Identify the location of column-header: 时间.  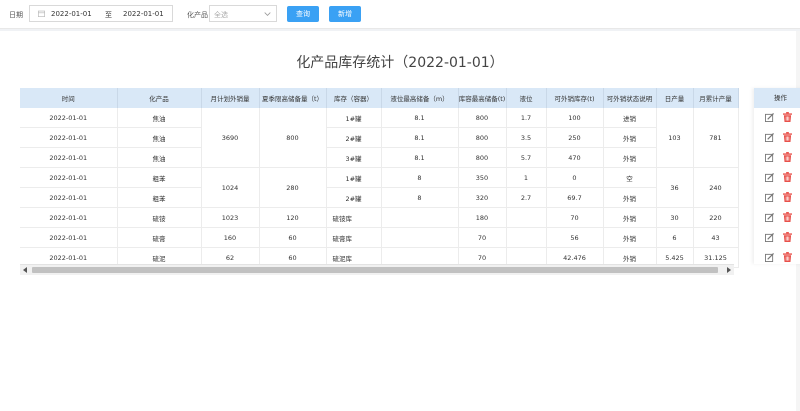
(69, 98).